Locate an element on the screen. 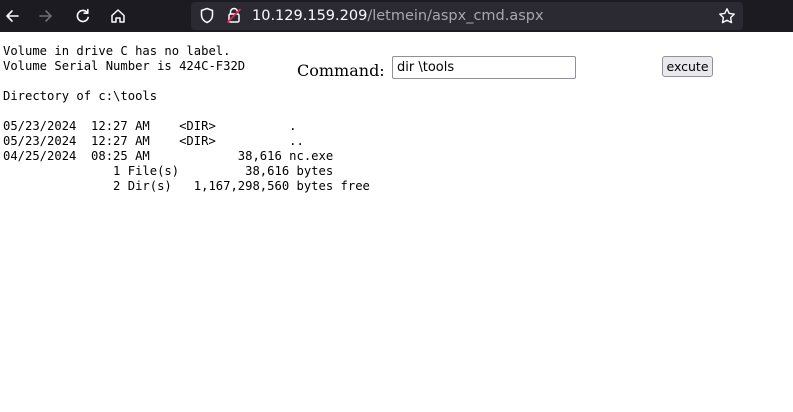  command-label: Command: is located at coordinates (341, 70).